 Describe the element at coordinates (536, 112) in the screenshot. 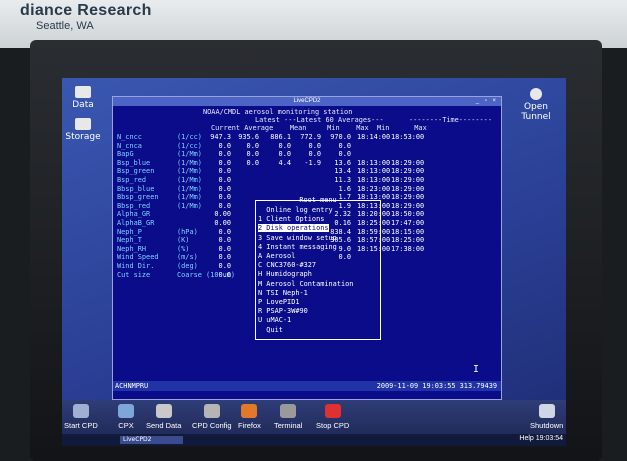

I see `desktop-icon-label: Open Tunnel` at that location.